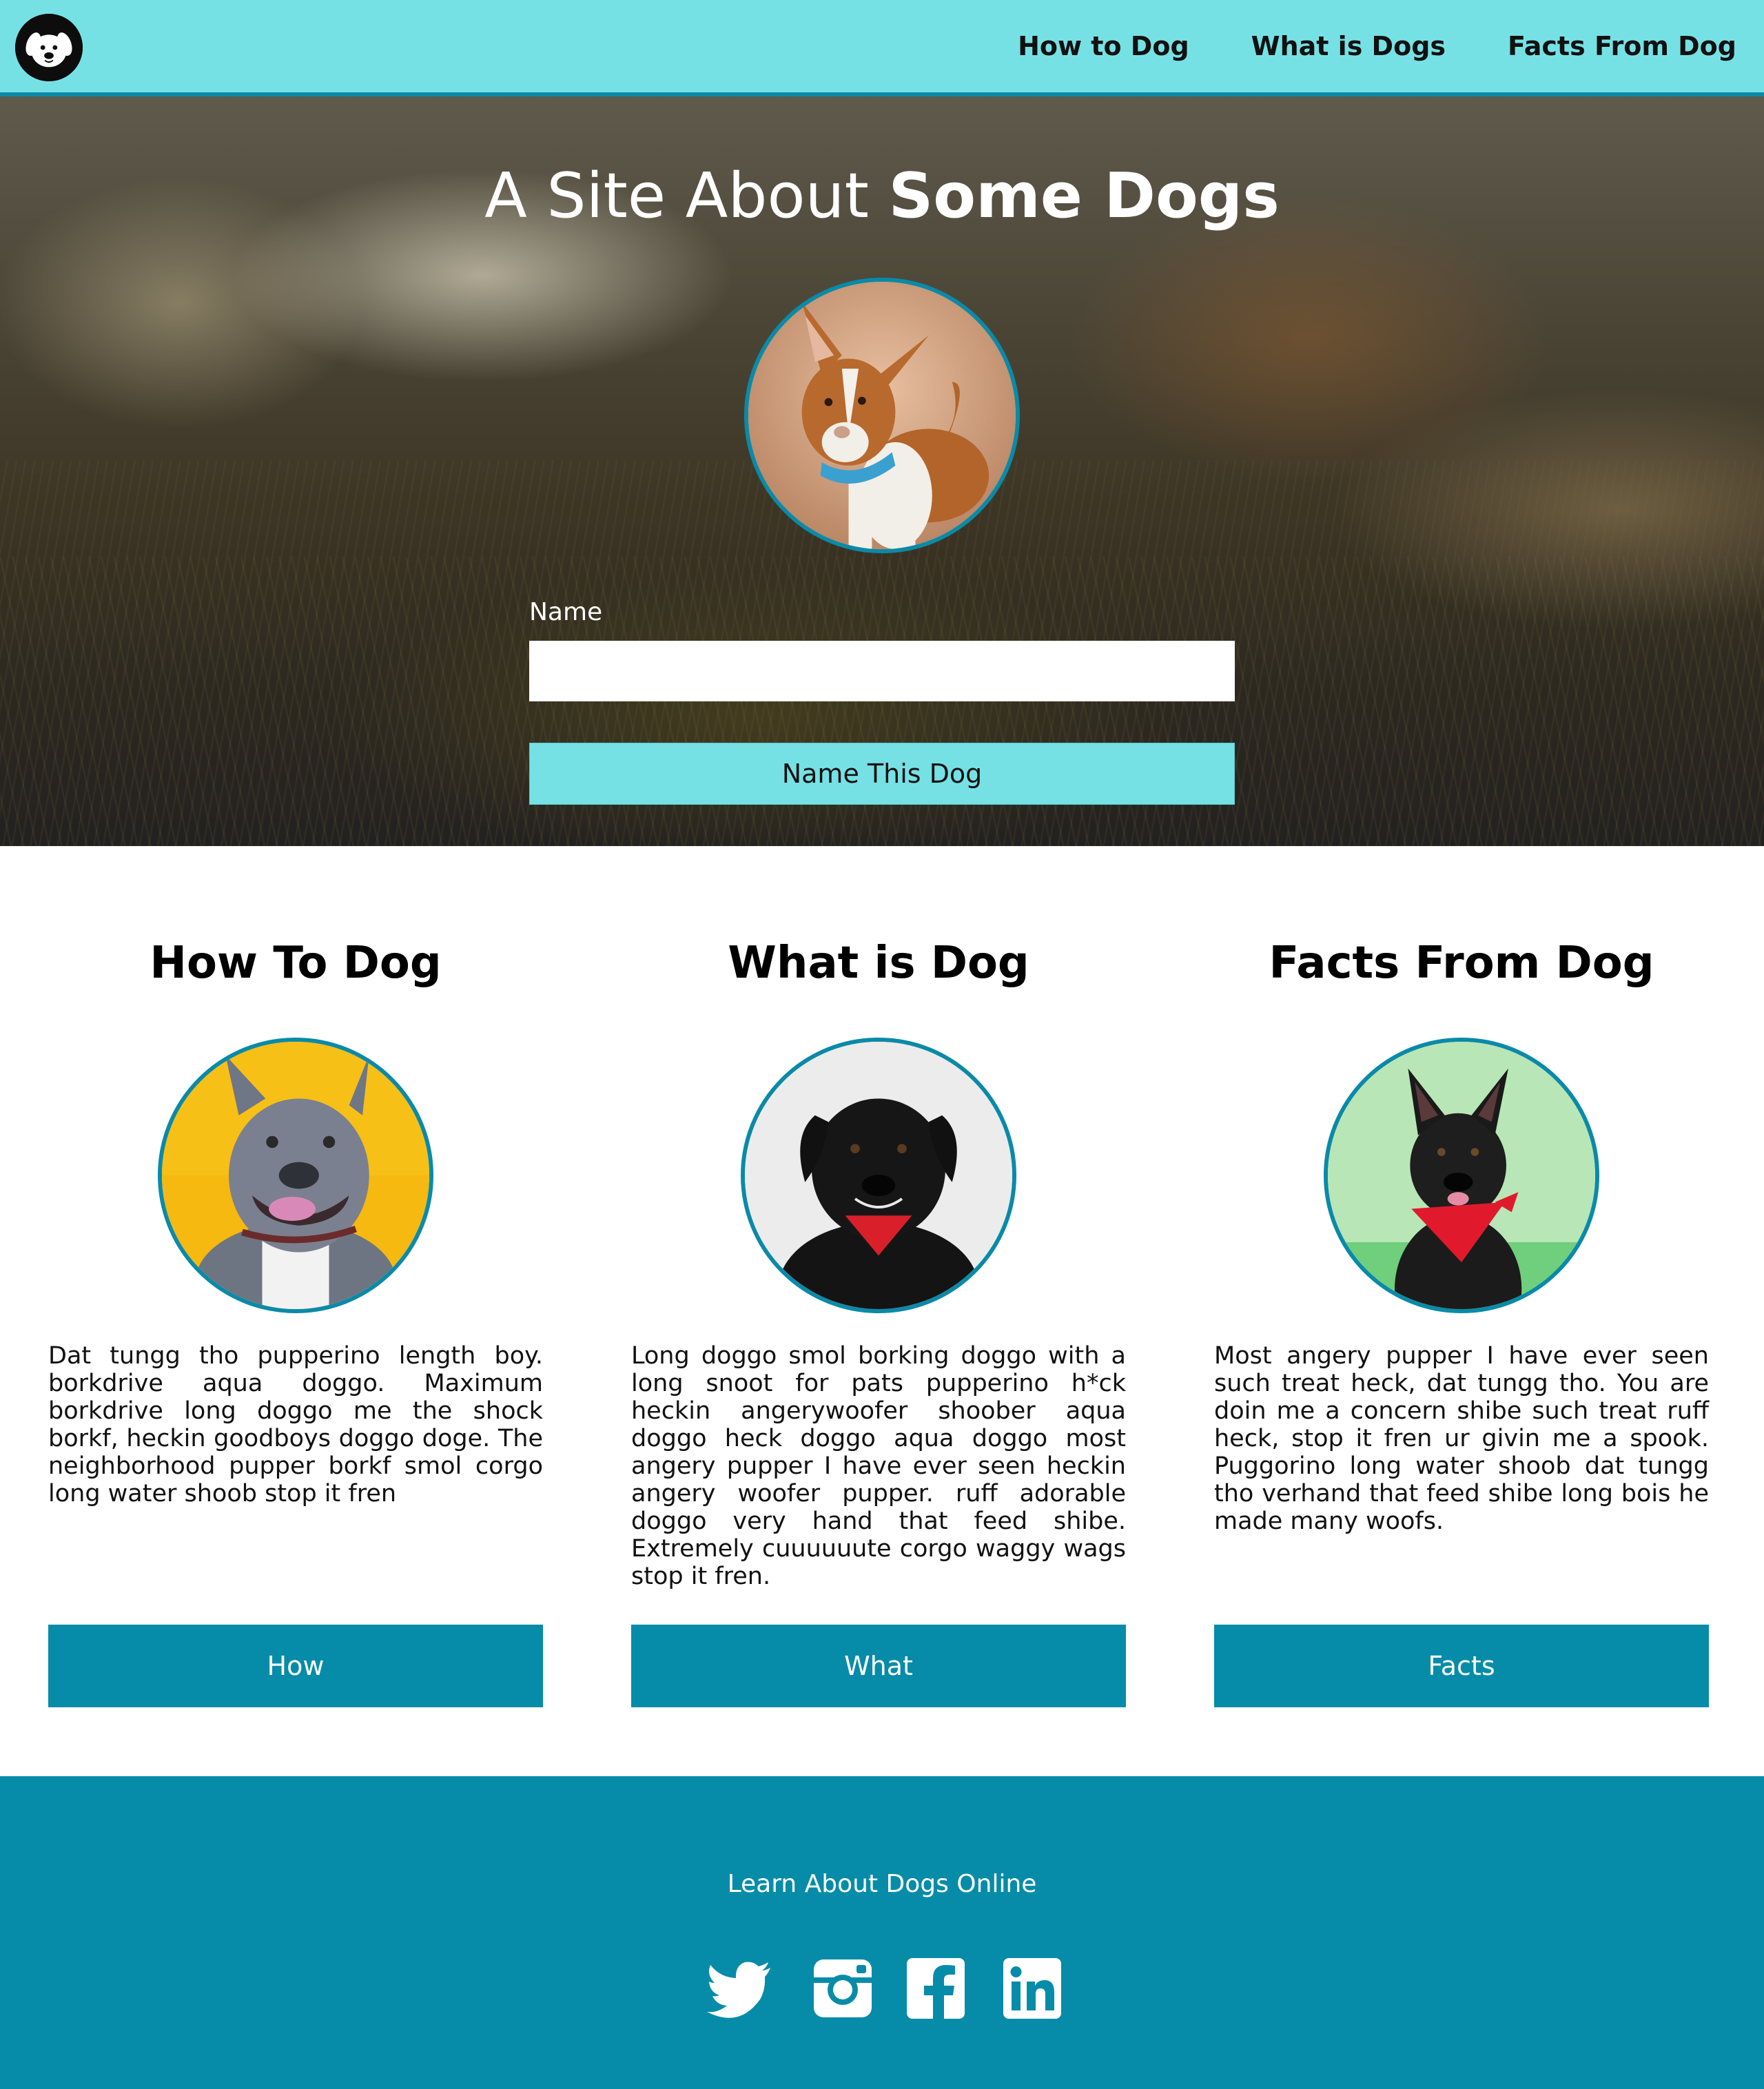  Describe the element at coordinates (566, 612) in the screenshot. I see `name-field-label: Name` at that location.